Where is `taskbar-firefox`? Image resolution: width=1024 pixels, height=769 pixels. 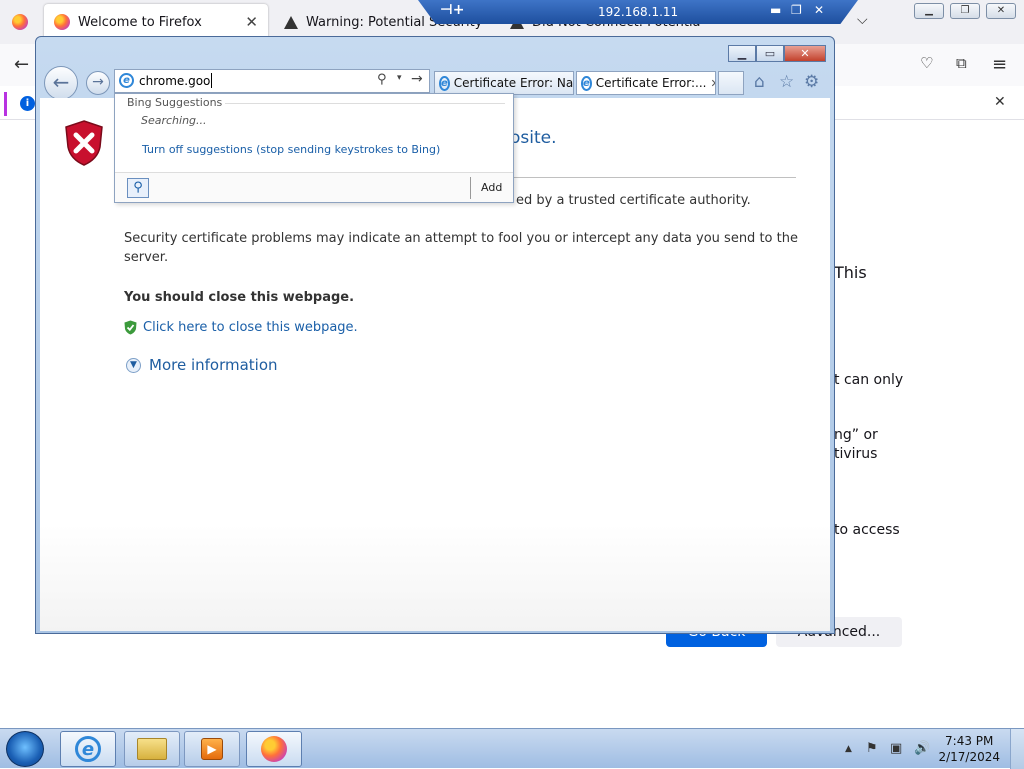 taskbar-firefox is located at coordinates (274, 749).